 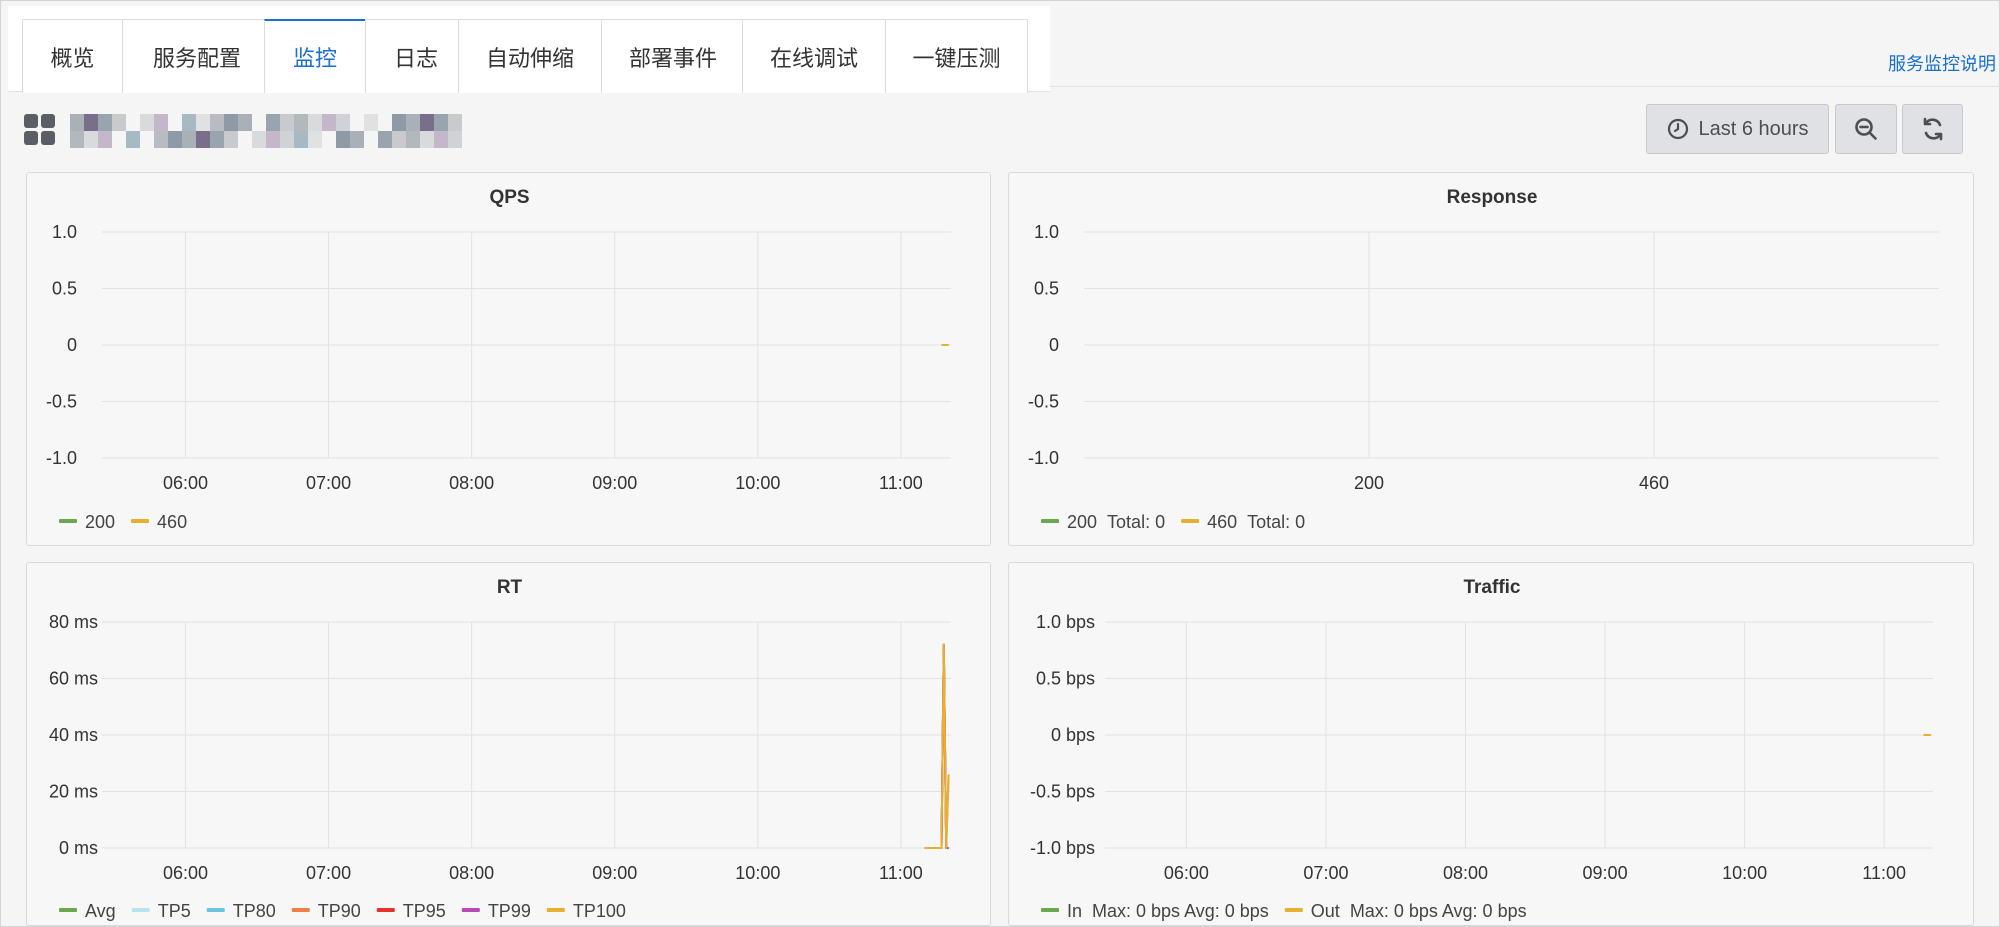 I want to click on legend-label: Avg, so click(x=100, y=911).